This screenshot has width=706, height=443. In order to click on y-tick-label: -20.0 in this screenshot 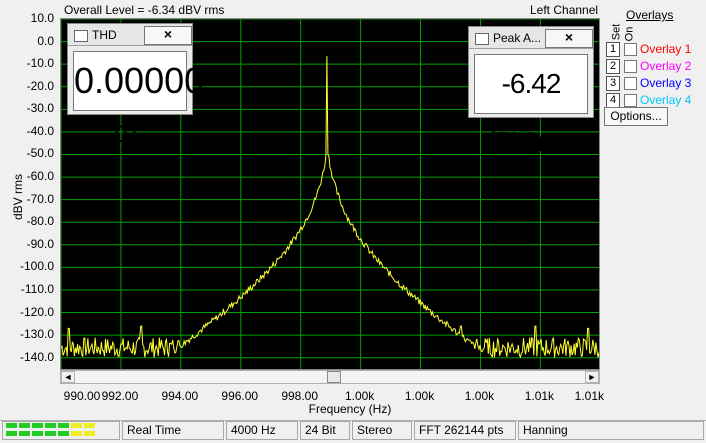, I will do `click(40, 85)`.